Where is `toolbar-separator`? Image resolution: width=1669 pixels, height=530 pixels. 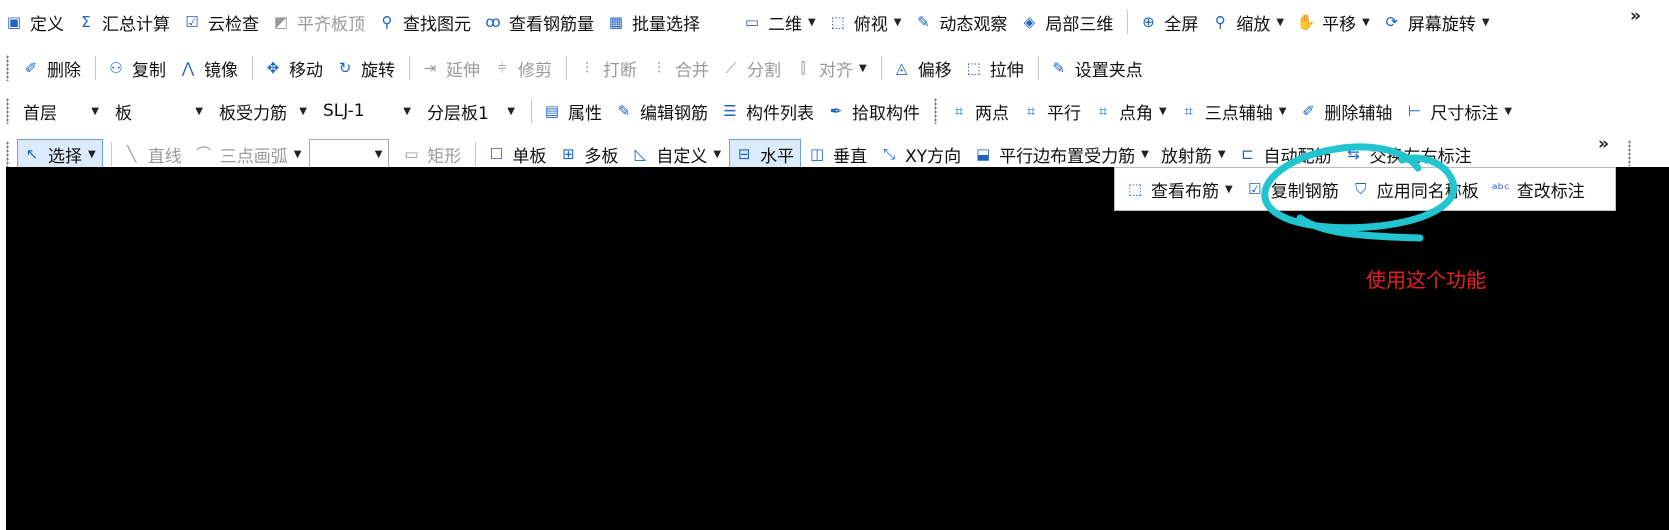 toolbar-separator is located at coordinates (95, 68).